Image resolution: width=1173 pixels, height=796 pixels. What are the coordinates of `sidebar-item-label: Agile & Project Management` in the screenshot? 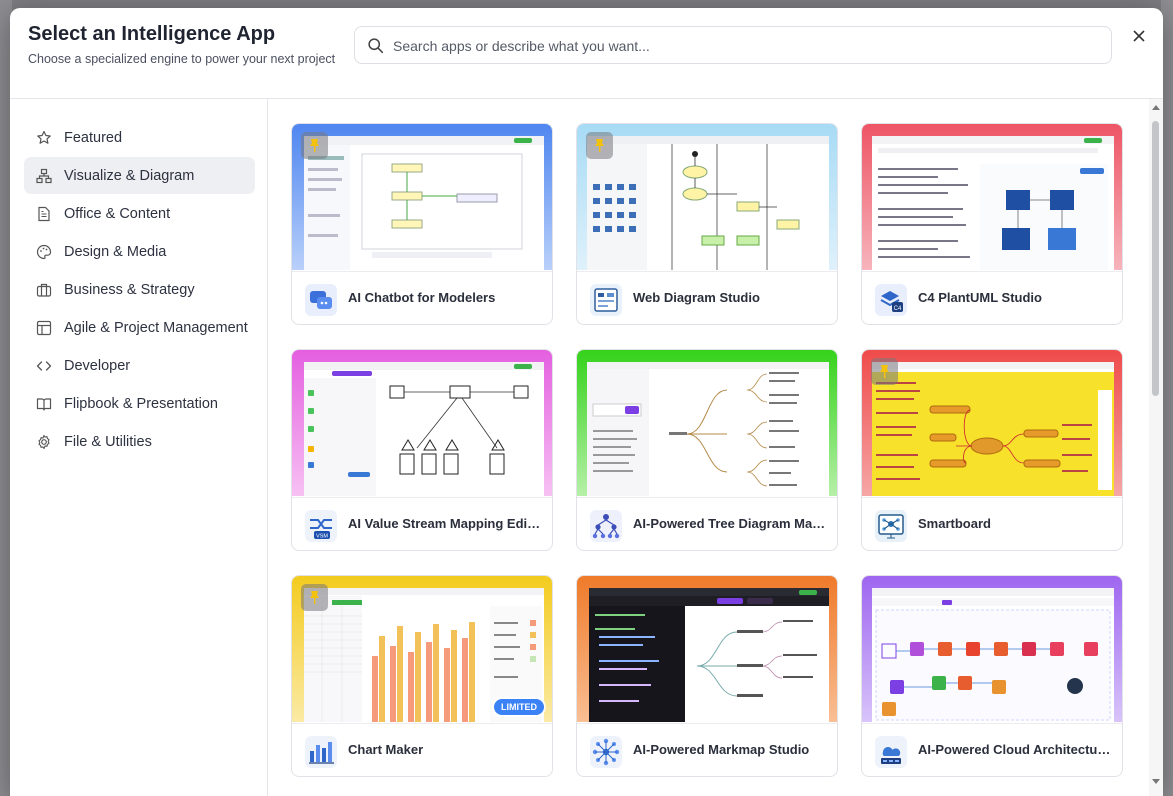 It's located at (156, 327).